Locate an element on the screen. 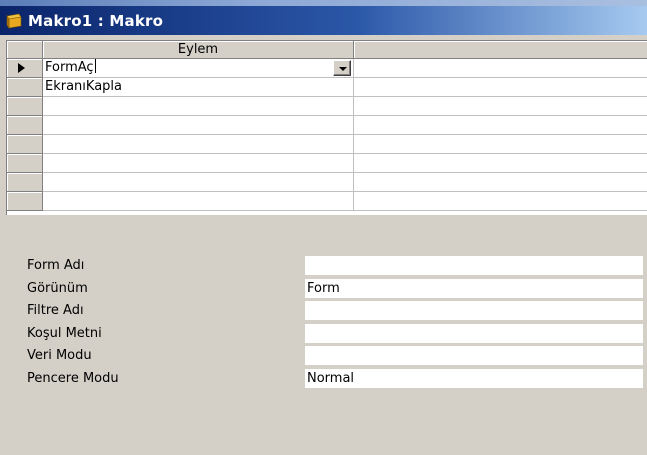 This screenshot has width=647, height=455. current-row-pointer-icon is located at coordinates (21, 68).